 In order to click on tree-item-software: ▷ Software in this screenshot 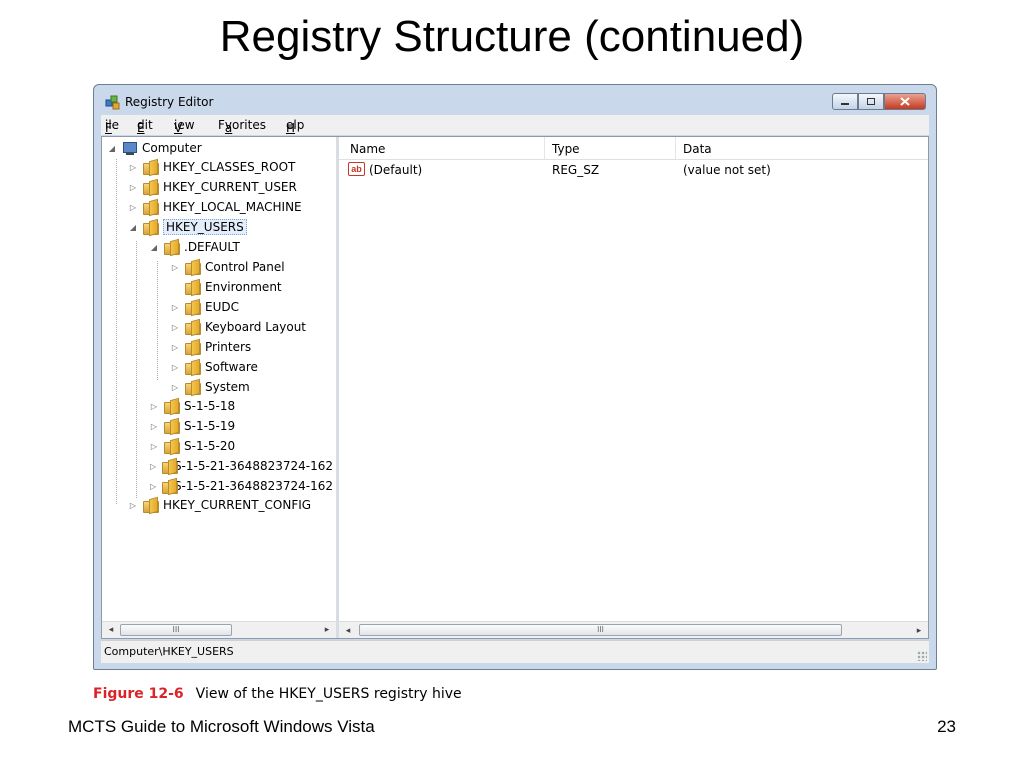, I will do `click(214, 367)`.